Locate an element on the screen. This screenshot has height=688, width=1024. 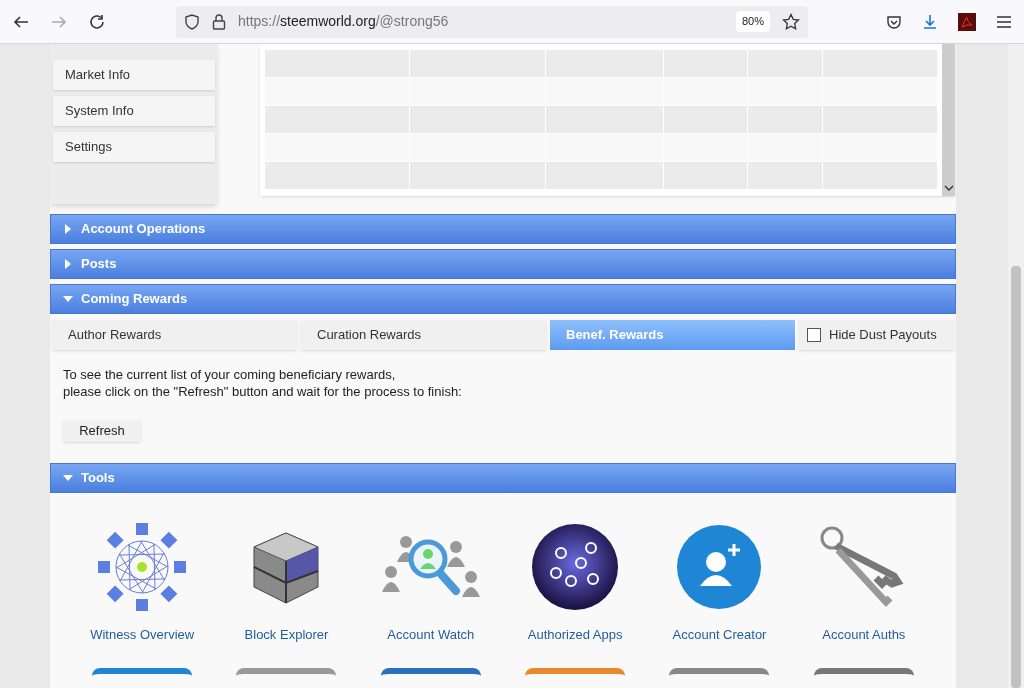
download-icon is located at coordinates (930, 21).